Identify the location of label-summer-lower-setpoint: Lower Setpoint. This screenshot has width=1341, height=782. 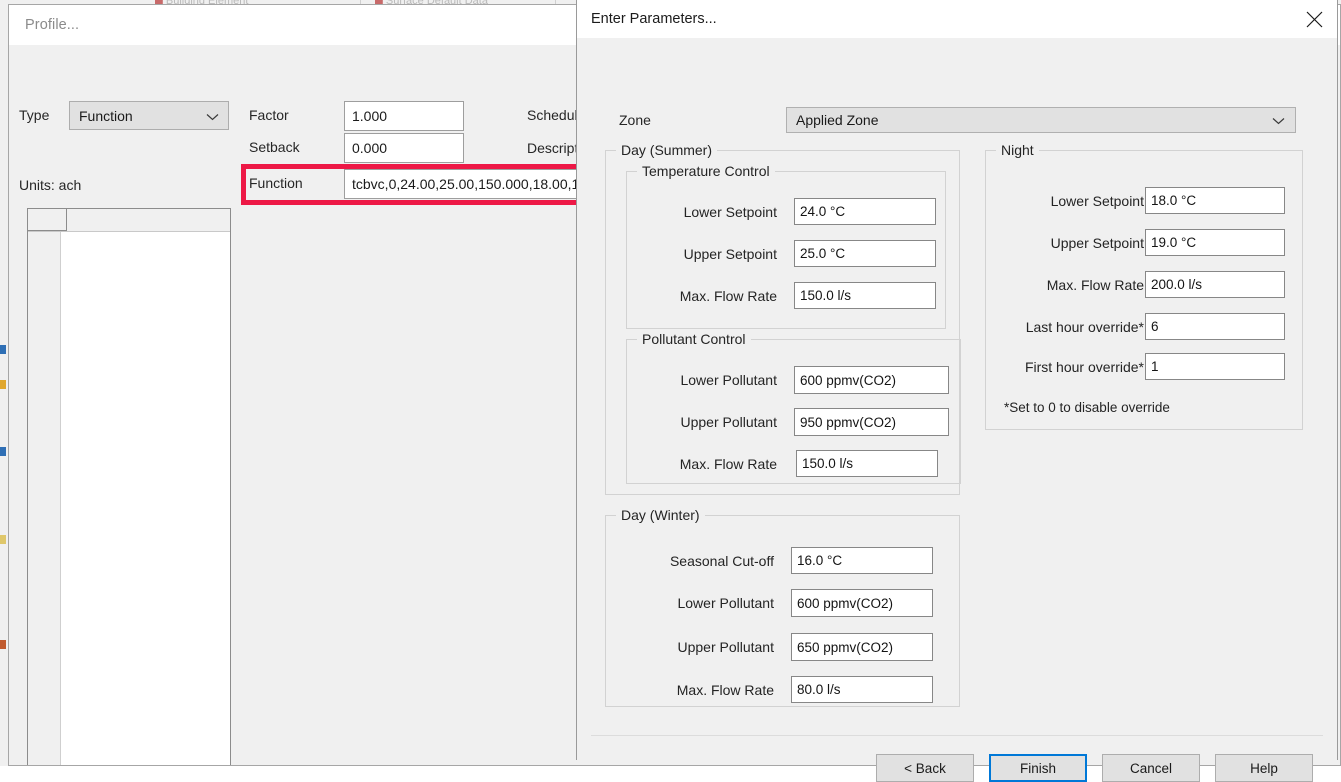
(730, 212).